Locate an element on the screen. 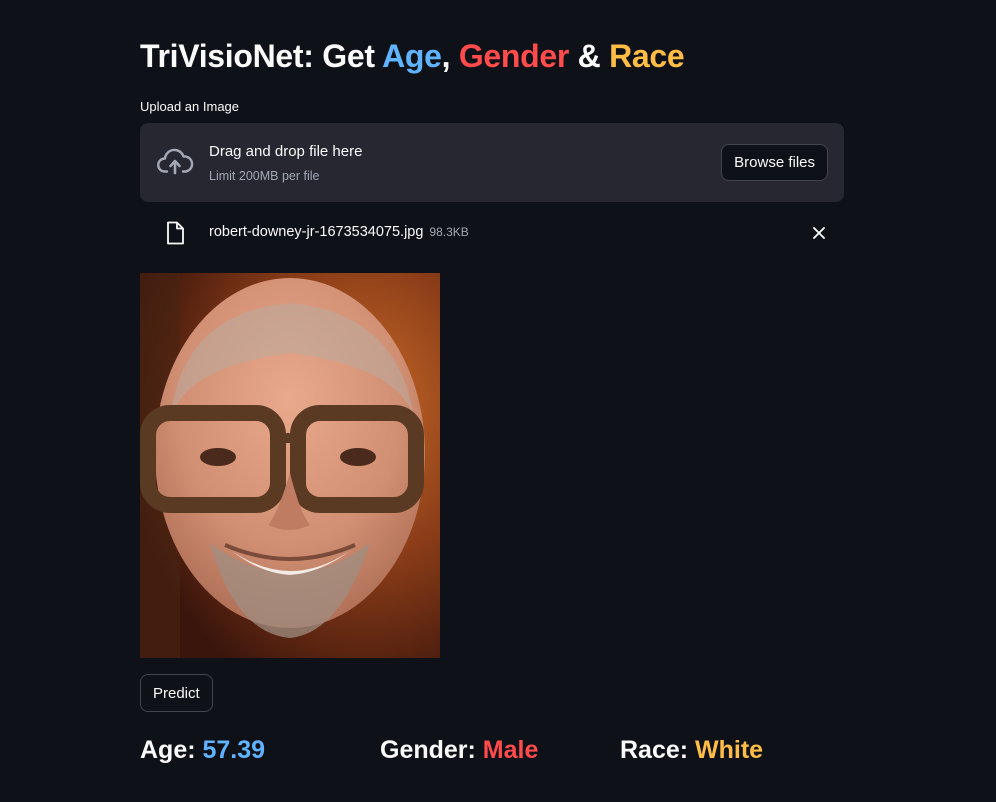 This screenshot has width=996, height=802. file-name: robert-downey-jr-1673534075.jpg 98.3KB is located at coordinates (339, 232).